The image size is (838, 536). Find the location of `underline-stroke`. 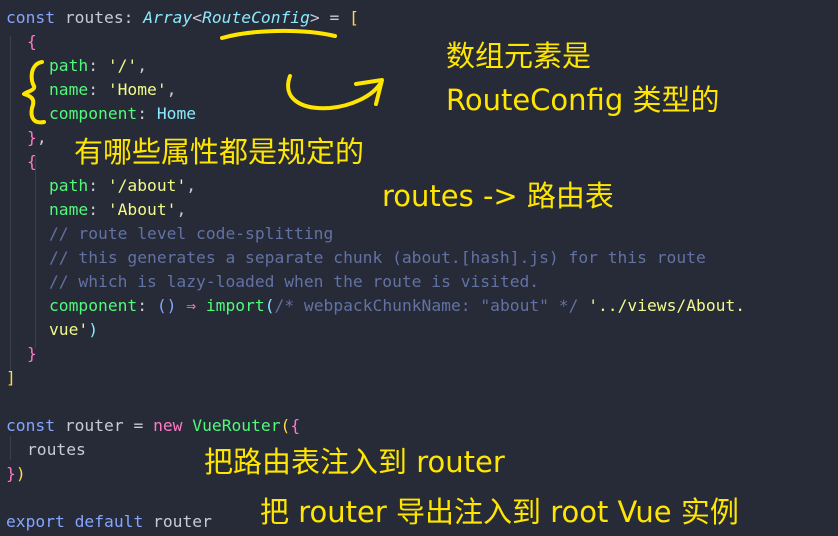

underline-stroke is located at coordinates (278, 34).